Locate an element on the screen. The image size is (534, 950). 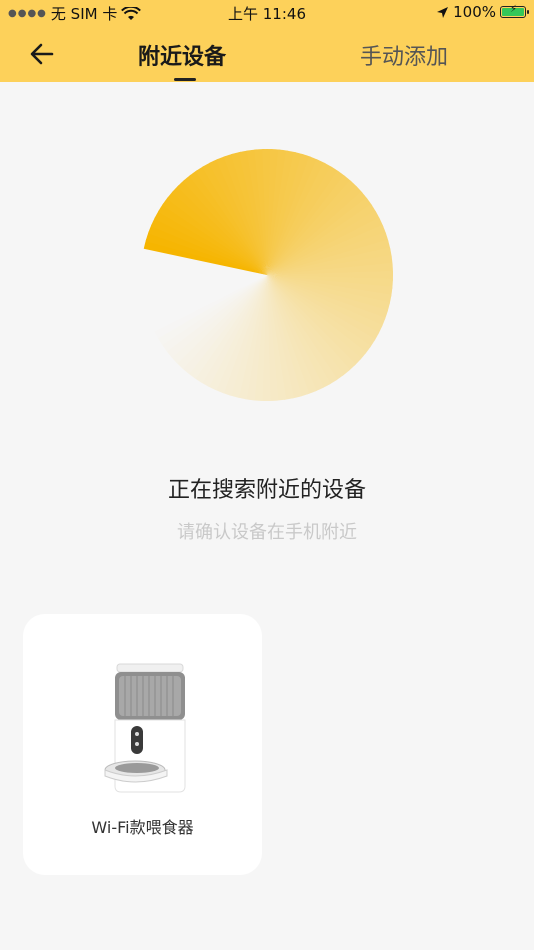
status-right: 100% ⚡ is located at coordinates (482, 12).